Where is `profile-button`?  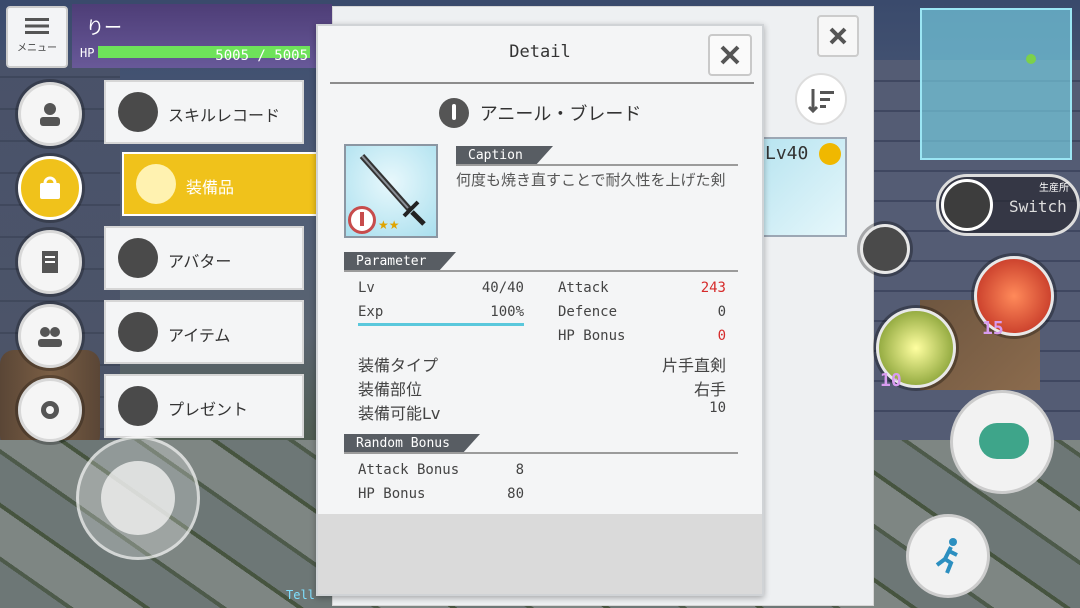
profile-button is located at coordinates (50, 114).